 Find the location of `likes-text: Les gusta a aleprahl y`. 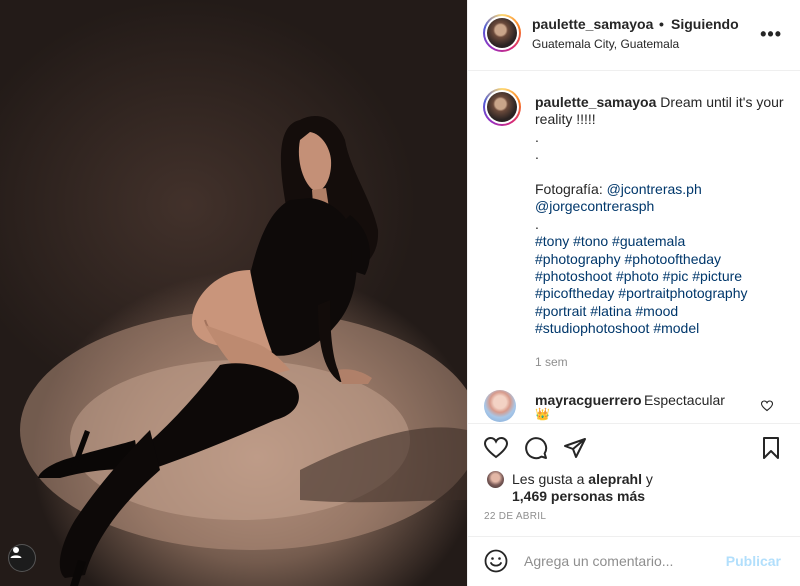

likes-text: Les gusta a aleprahl y is located at coordinates (652, 479).